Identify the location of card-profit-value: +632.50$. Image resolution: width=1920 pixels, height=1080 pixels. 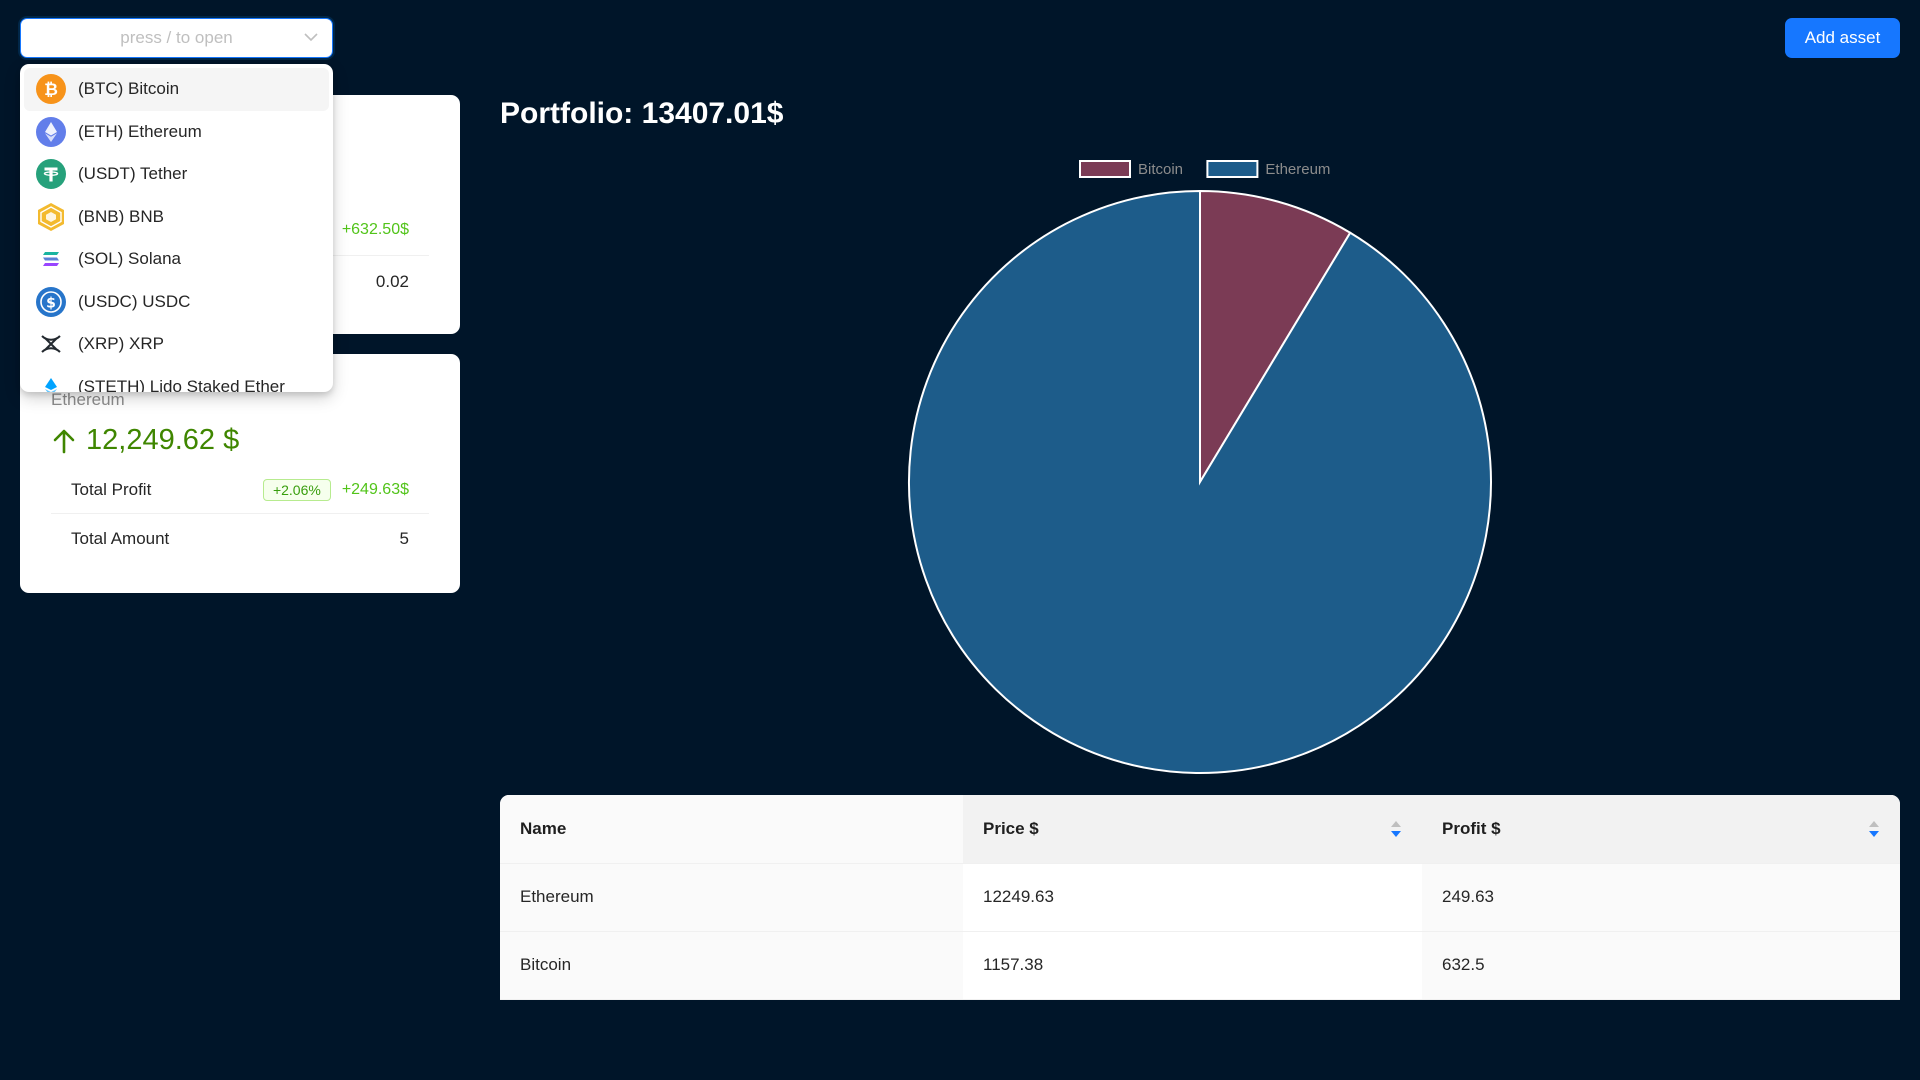
(375, 229).